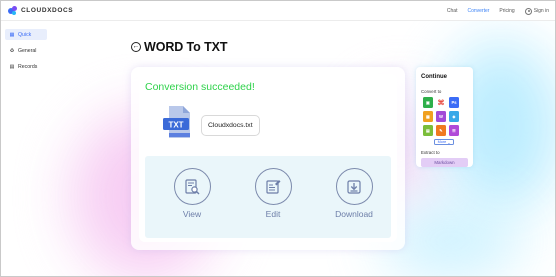 The height and width of the screenshot is (277, 556). I want to click on word-format-icon: W, so click(441, 116).